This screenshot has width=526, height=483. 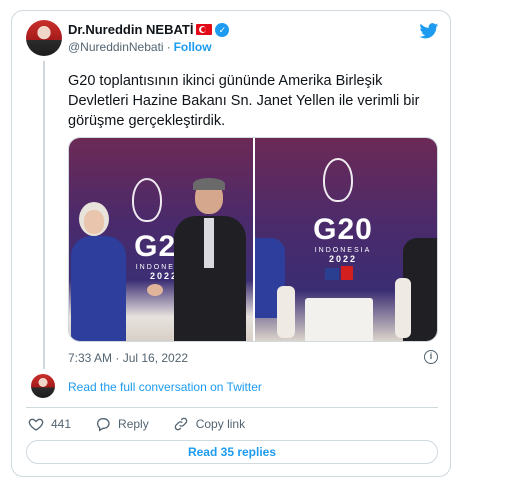 What do you see at coordinates (343, 250) in the screenshot?
I see `g20-logo-sub: INDONESIA` at bounding box center [343, 250].